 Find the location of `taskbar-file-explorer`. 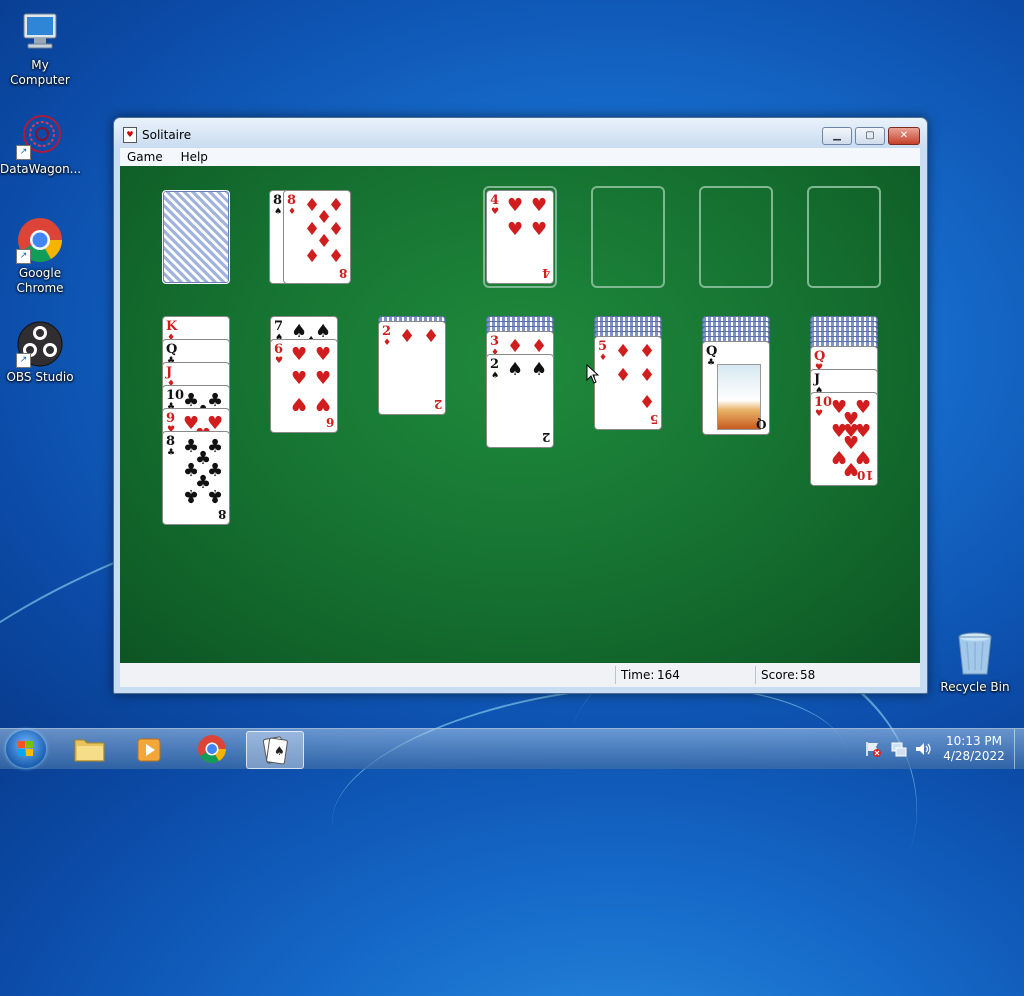

taskbar-file-explorer is located at coordinates (90, 749).